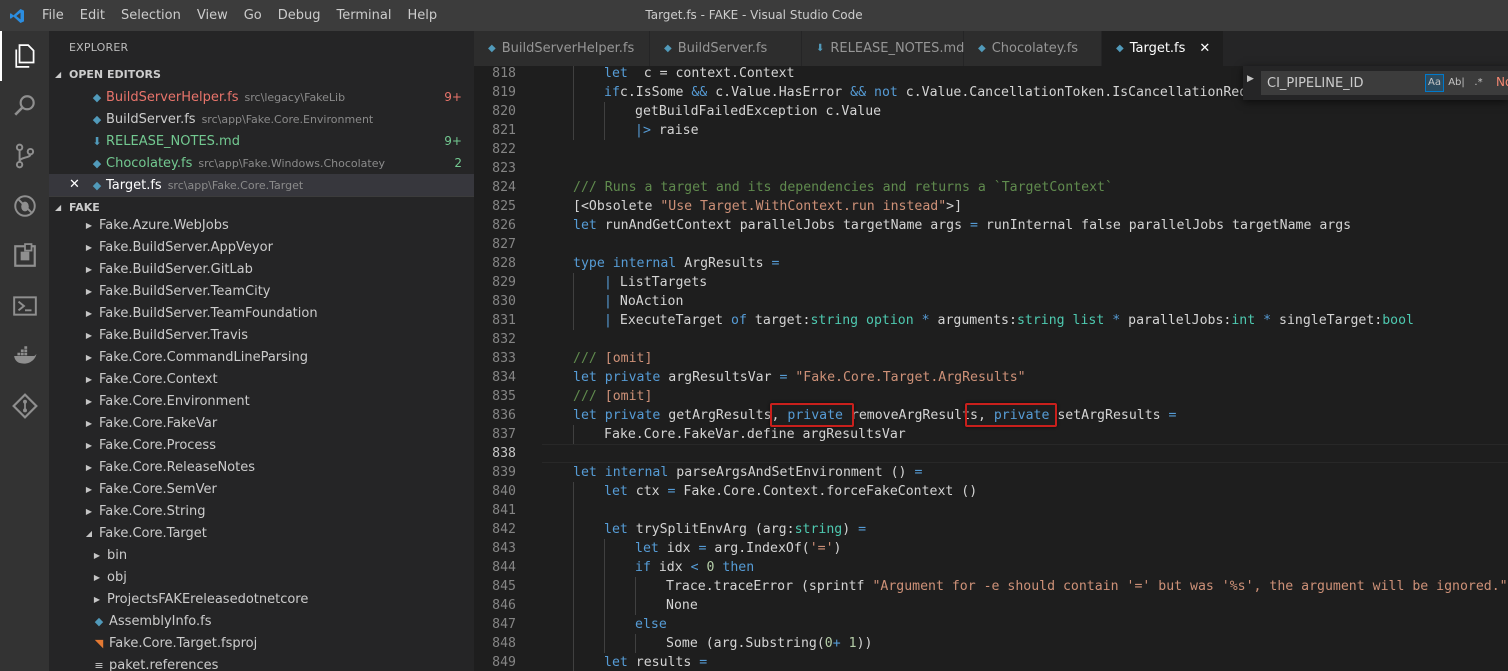 The height and width of the screenshot is (671, 1508). I want to click on tree-item: ▶ Fake.Core.FakeVar, so click(261, 423).